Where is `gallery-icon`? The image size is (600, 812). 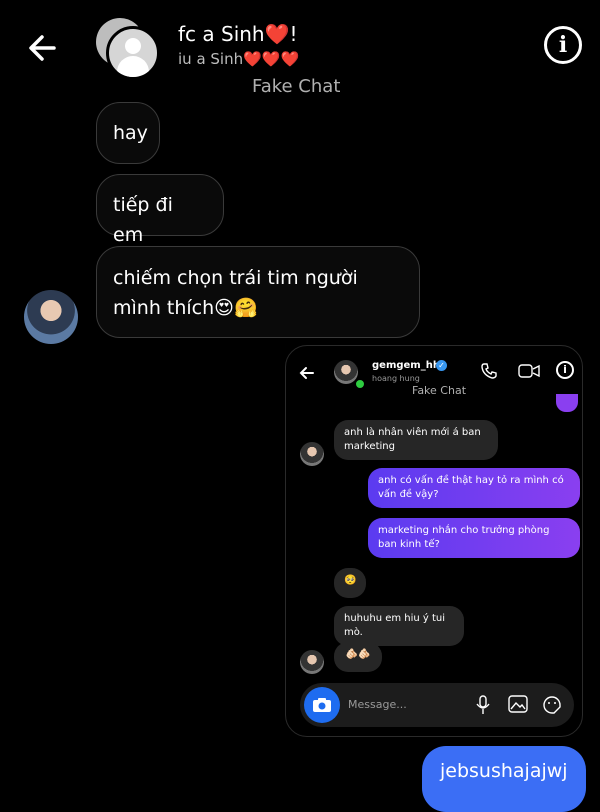
gallery-icon is located at coordinates (518, 706).